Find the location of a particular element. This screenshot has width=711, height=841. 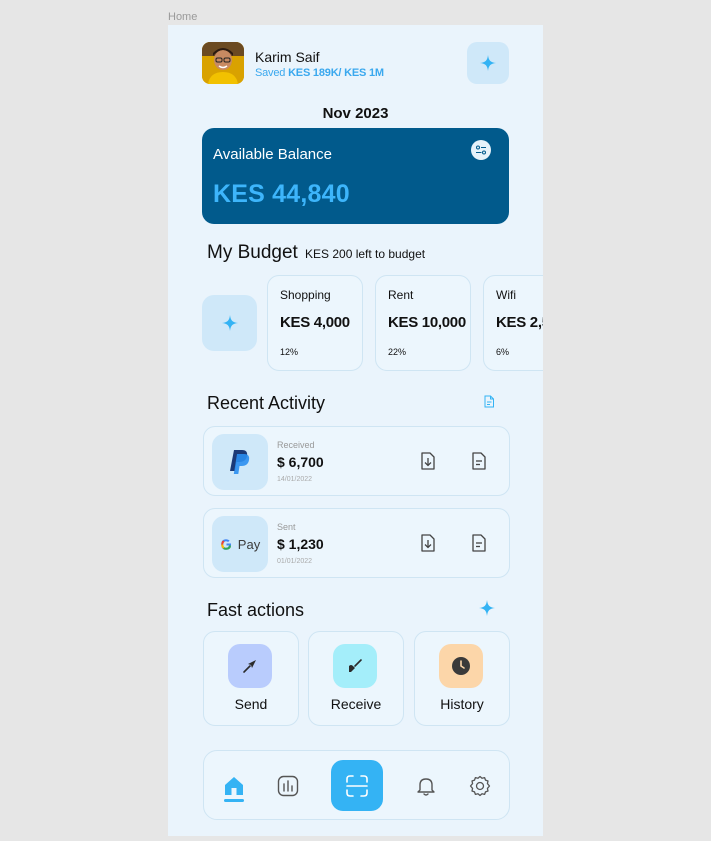

receive-icon is located at coordinates (355, 666).